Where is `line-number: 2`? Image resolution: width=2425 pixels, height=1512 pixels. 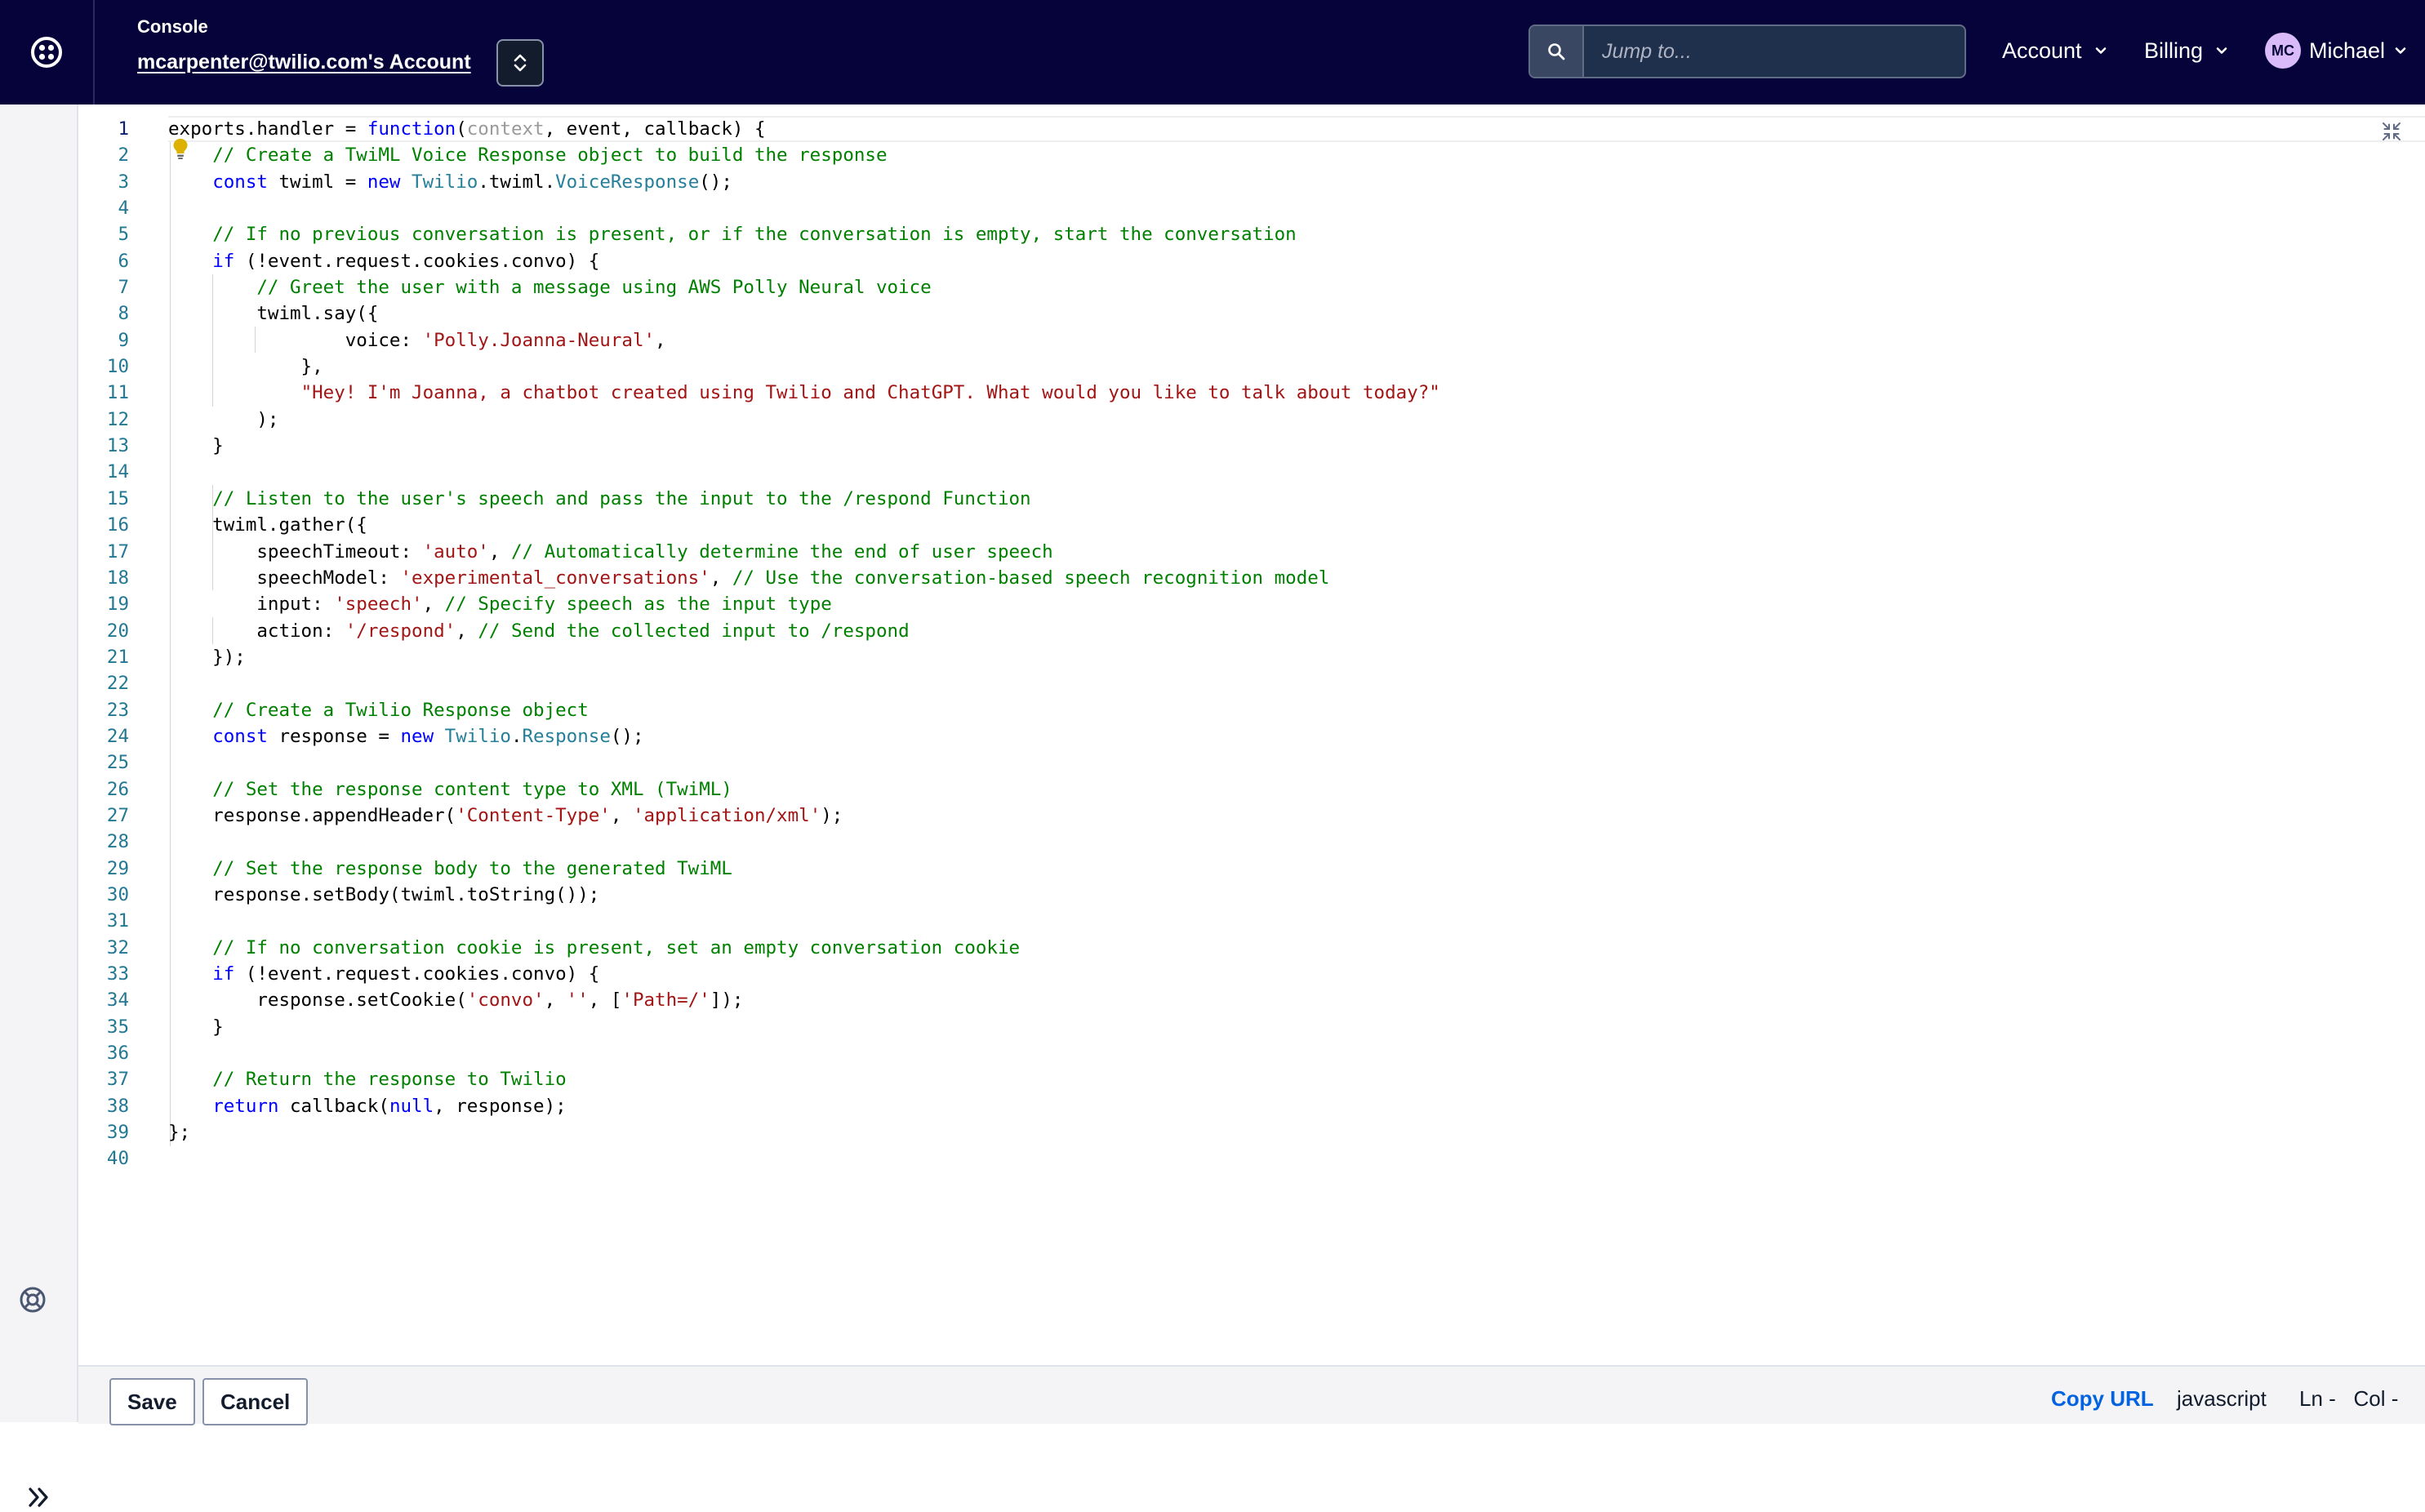 line-number: 2 is located at coordinates (124, 156).